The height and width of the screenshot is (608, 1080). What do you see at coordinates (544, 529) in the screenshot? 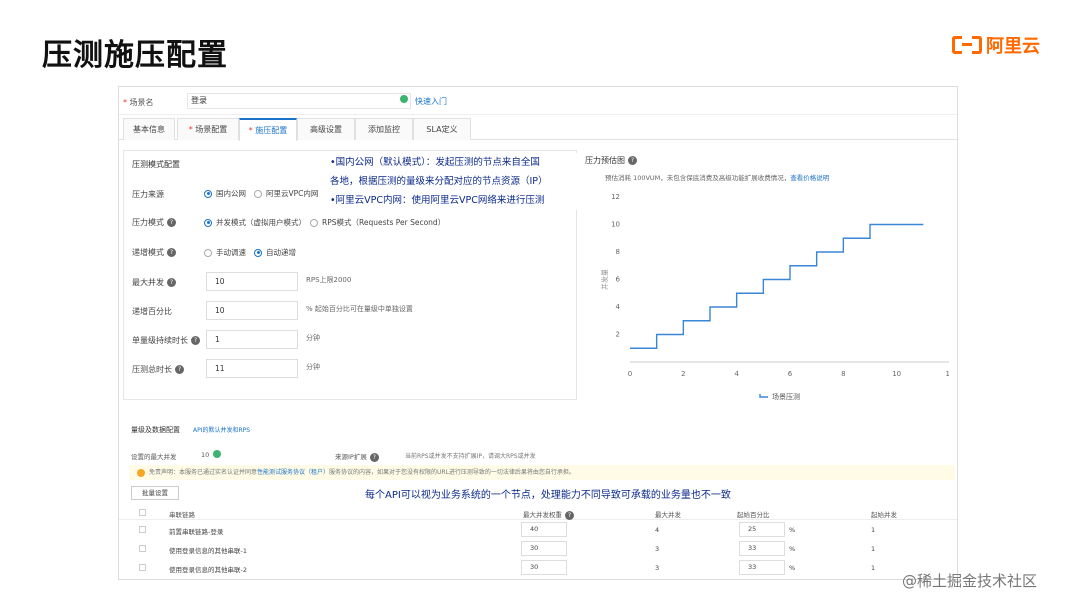
I see `weight-input: 40` at bounding box center [544, 529].